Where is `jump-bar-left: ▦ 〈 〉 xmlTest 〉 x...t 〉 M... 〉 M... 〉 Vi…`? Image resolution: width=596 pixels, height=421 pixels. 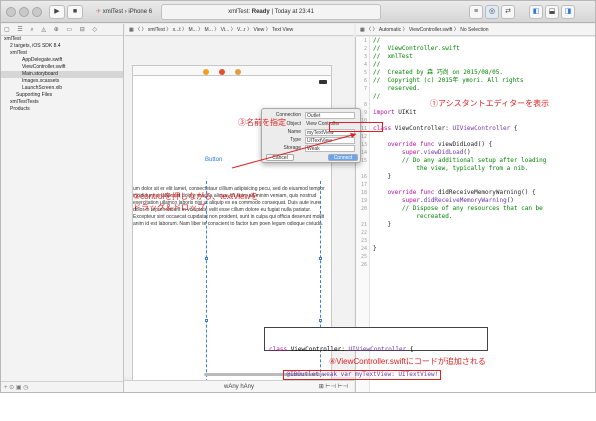
jump-bar-left: ▦ 〈 〉 xmlTest 〉 x...t 〉 M... 〉 M... 〉 Vi… is located at coordinates (239, 30).